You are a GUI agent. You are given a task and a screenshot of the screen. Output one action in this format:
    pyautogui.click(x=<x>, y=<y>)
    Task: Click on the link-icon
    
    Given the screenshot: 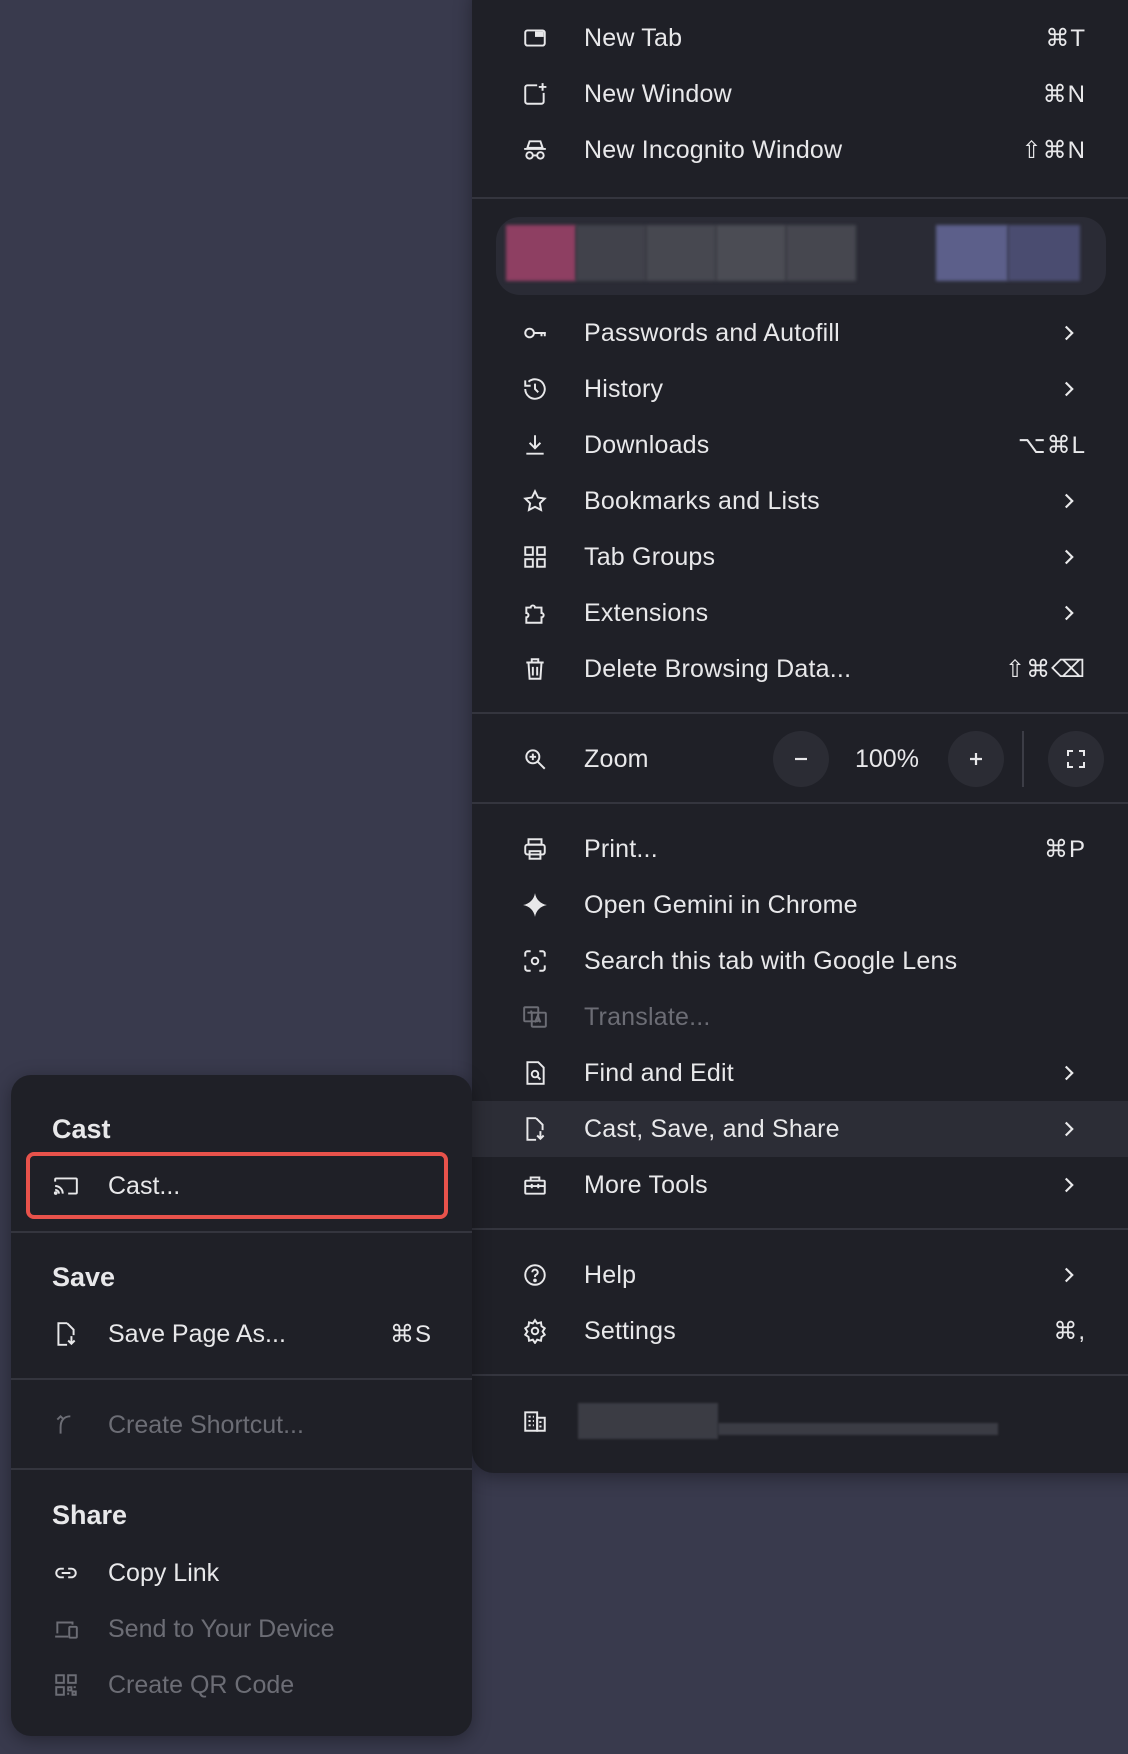 What is the action you would take?
    pyautogui.click(x=66, y=1573)
    